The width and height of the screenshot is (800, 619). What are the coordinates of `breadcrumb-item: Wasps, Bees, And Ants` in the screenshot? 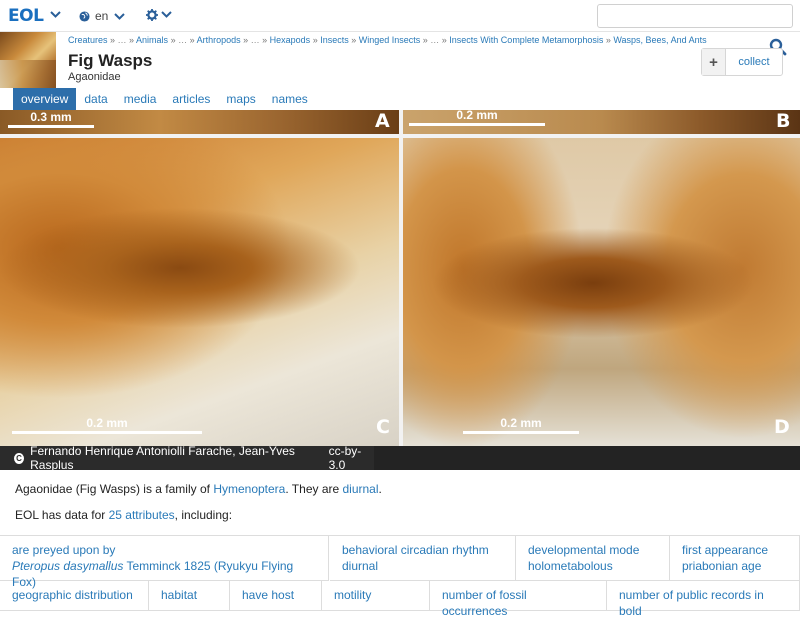 It's located at (659, 40).